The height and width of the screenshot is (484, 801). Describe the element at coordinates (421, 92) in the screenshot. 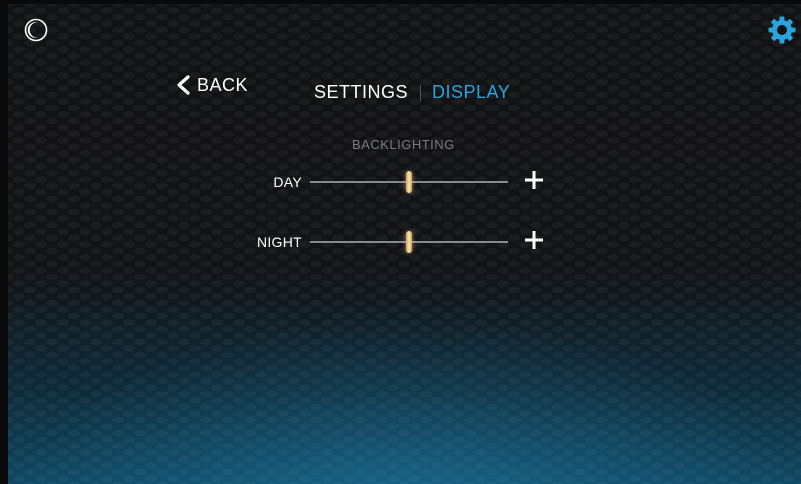

I see `breadcrumb-divider` at that location.